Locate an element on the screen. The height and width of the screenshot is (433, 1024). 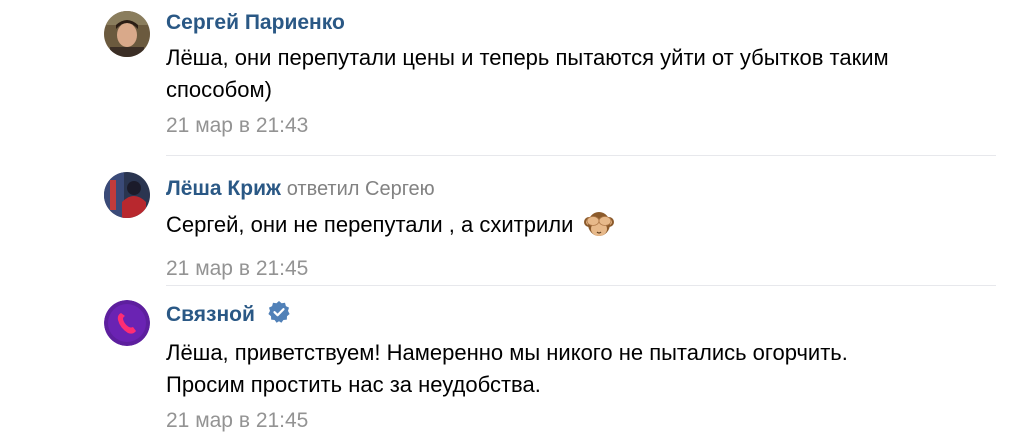
author-line: Сергей Париенко is located at coordinates (581, 23).